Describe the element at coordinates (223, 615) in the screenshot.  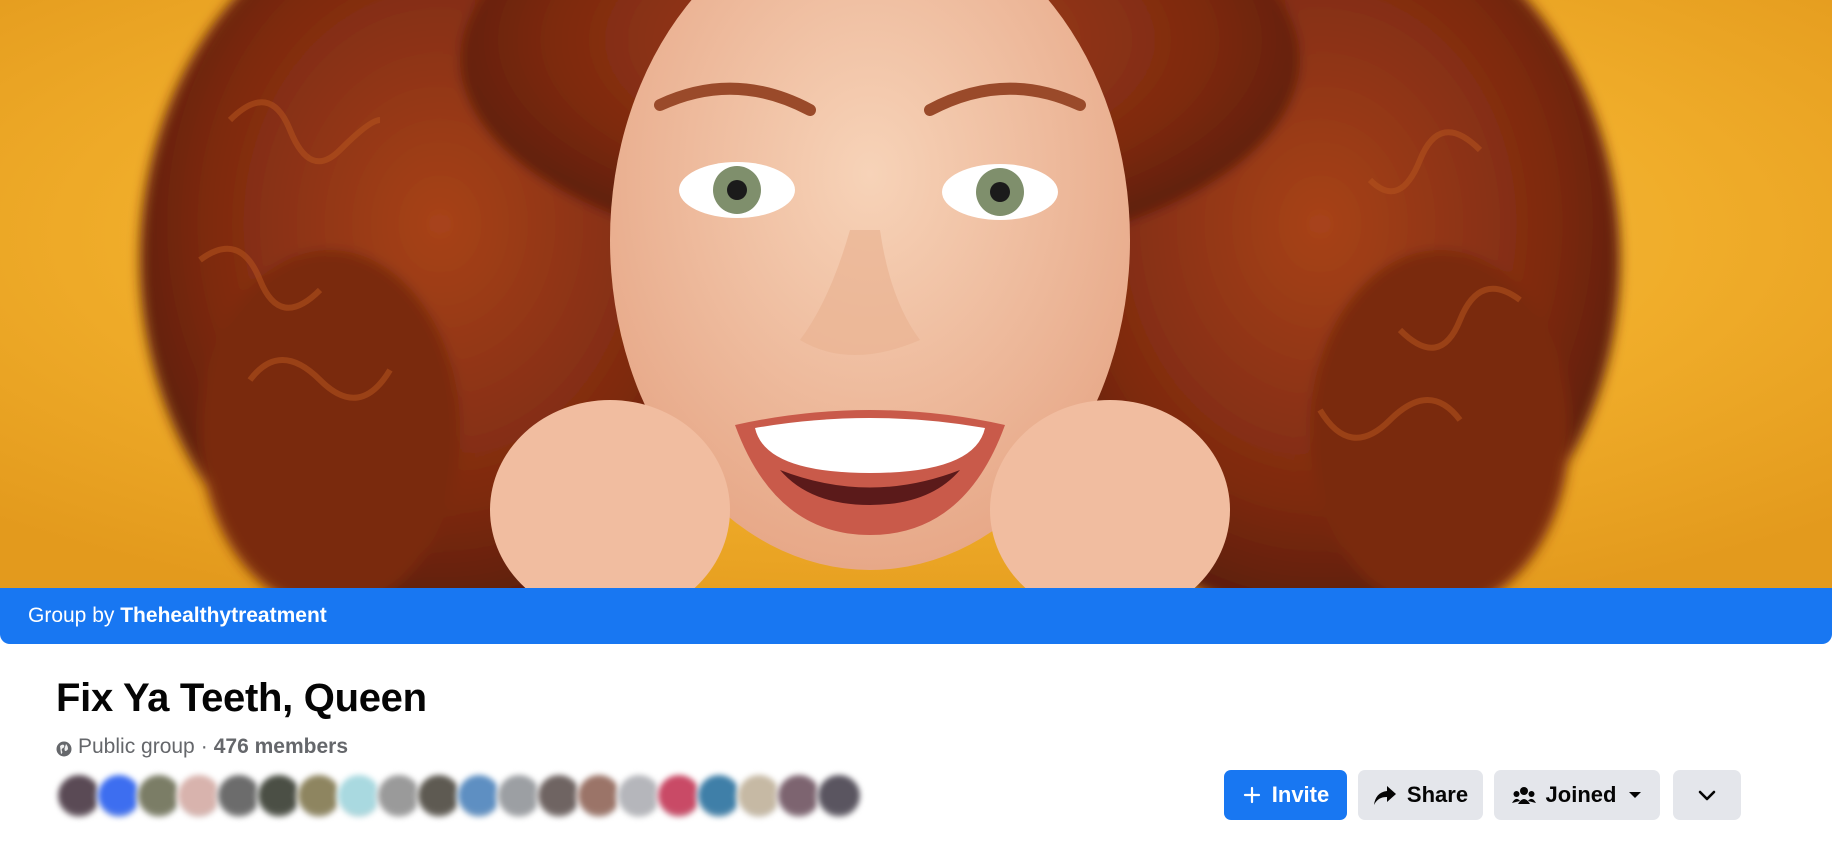
I see `group-owner-link: Thehealthytreatment` at that location.